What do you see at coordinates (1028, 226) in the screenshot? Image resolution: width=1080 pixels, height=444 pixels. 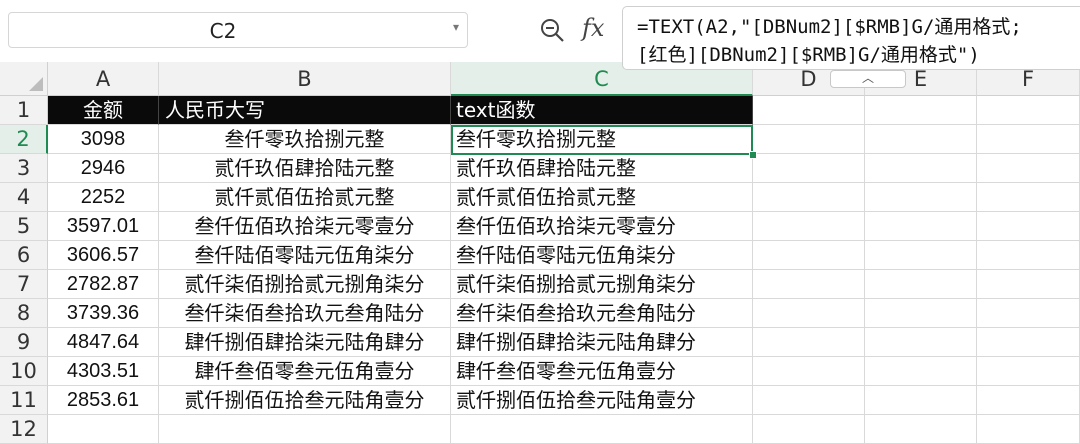 I see `cell-F5` at bounding box center [1028, 226].